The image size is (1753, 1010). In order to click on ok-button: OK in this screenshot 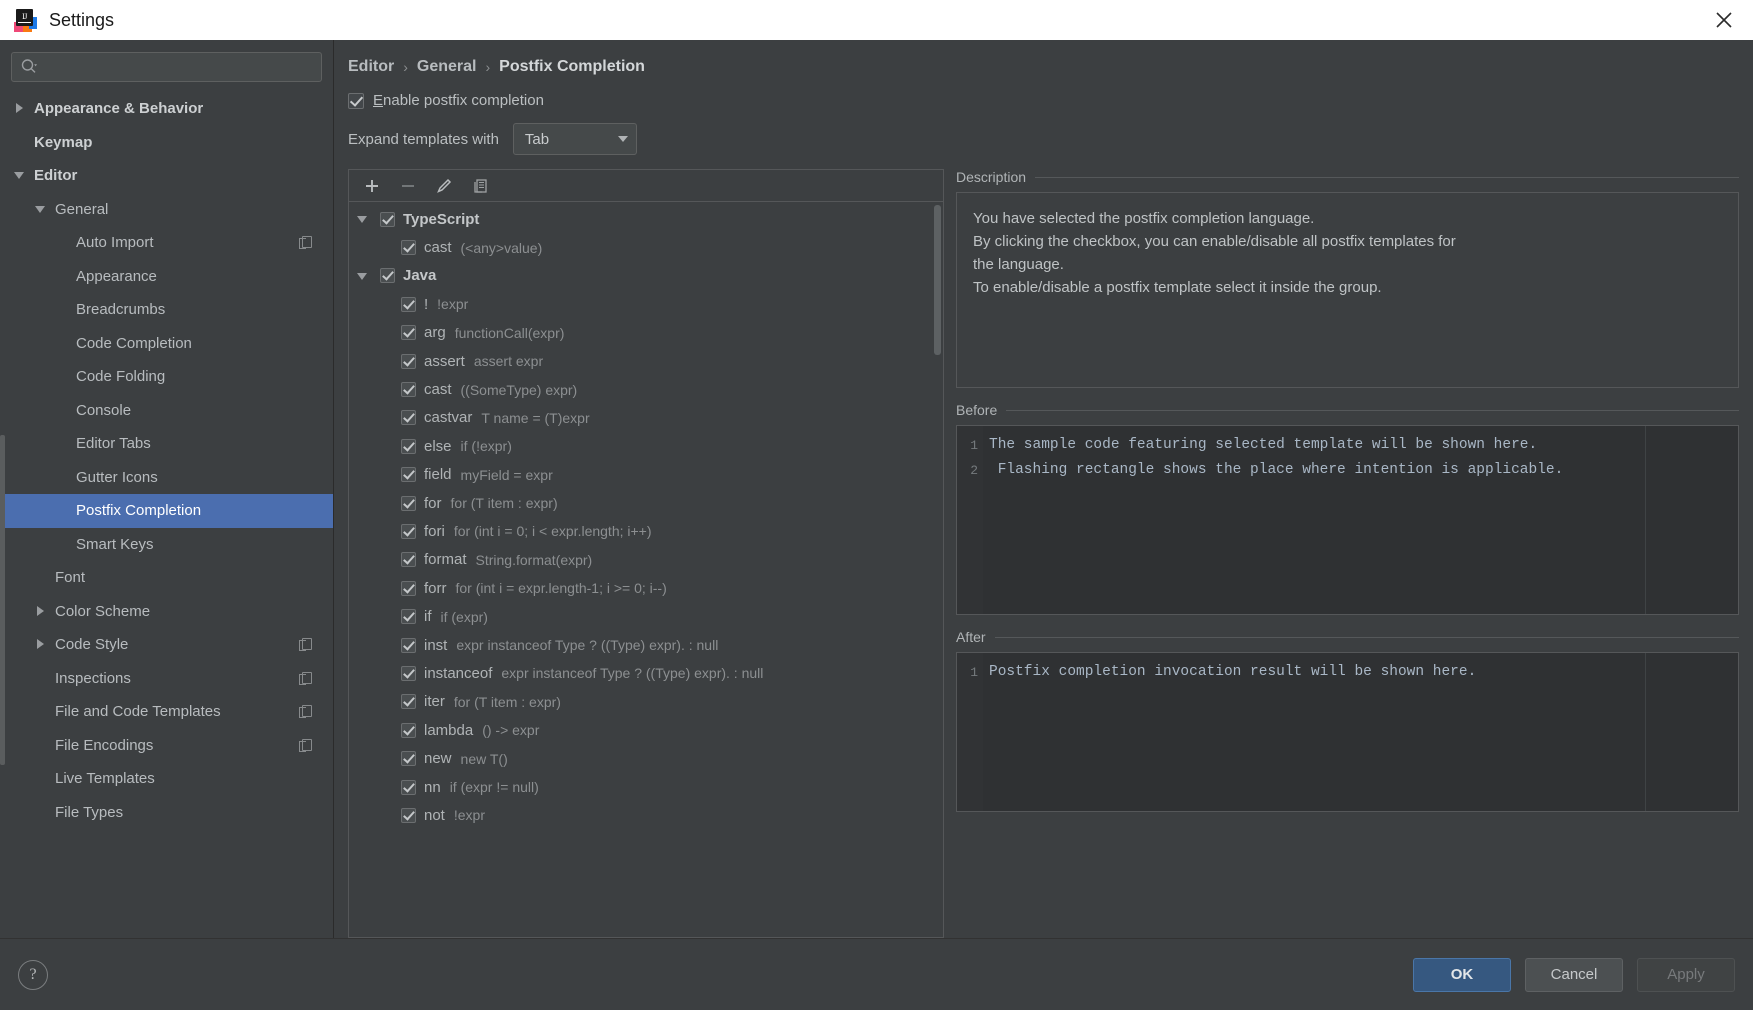, I will do `click(1462, 974)`.